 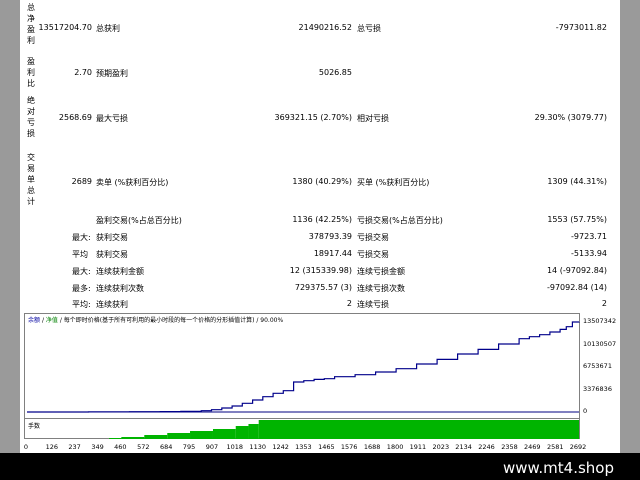 What do you see at coordinates (26, 447) in the screenshot?
I see `x-tick-label: 0` at bounding box center [26, 447].